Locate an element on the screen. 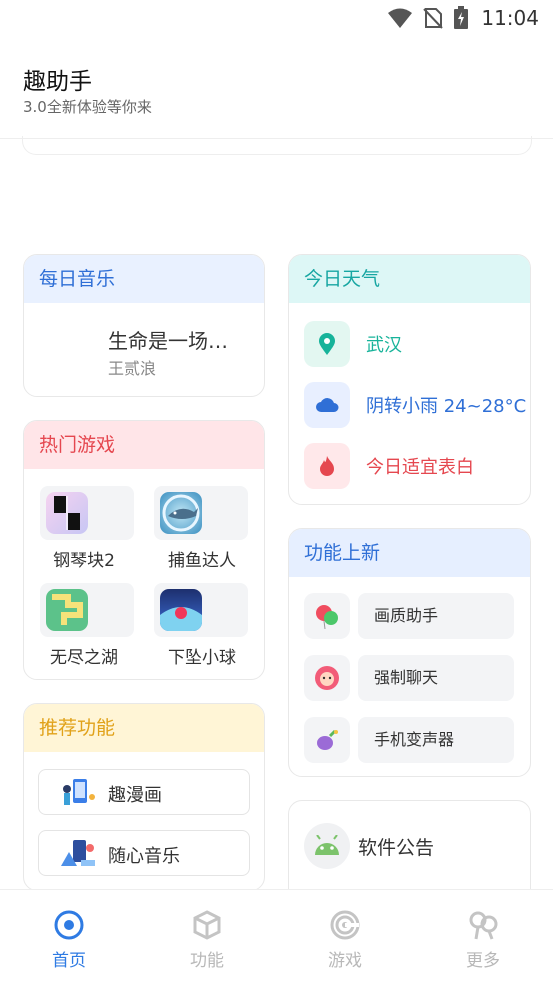 The width and height of the screenshot is (553, 984). shark-icon is located at coordinates (181, 513).